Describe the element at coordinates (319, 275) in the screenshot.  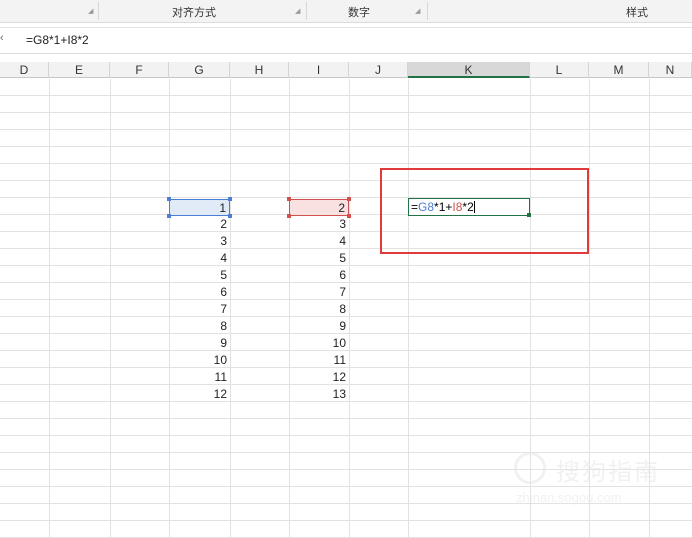
I see `cell-i12: 6` at that location.